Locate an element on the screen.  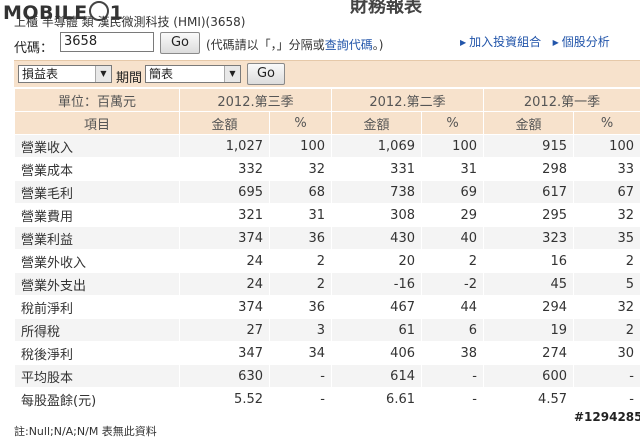
row-label: 稅後淨利 is located at coordinates (97, 353).